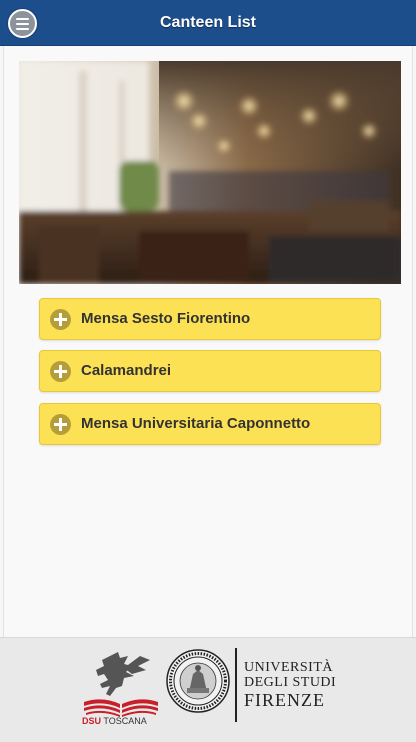  I want to click on dsu-toscana-caption: DSU TOSCANA, so click(114, 721).